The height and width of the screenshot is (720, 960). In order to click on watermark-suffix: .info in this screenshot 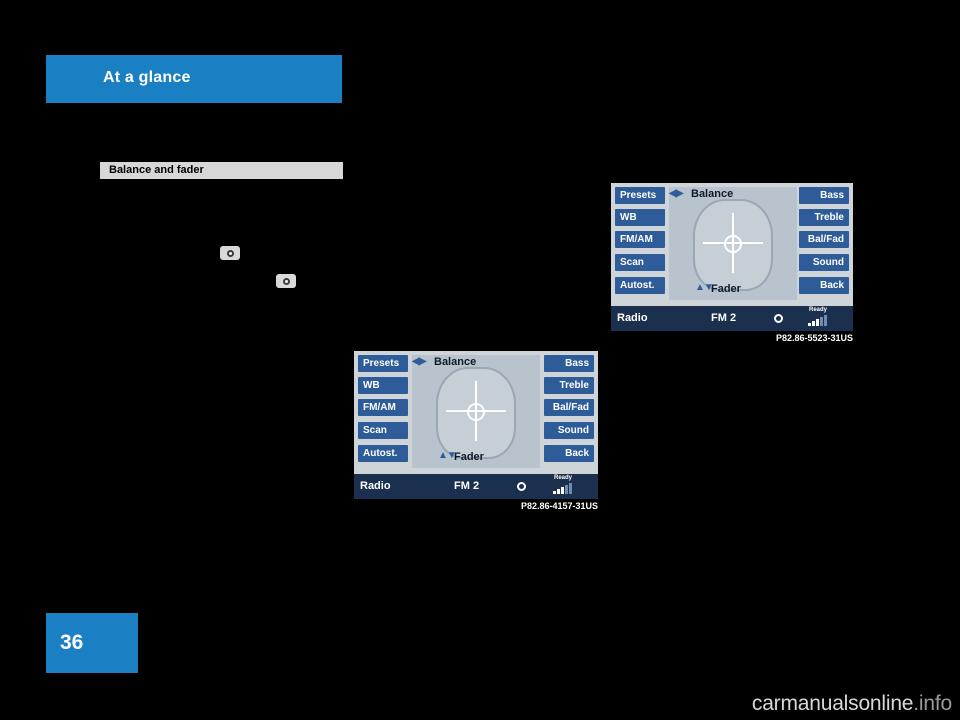, I will do `click(932, 703)`.